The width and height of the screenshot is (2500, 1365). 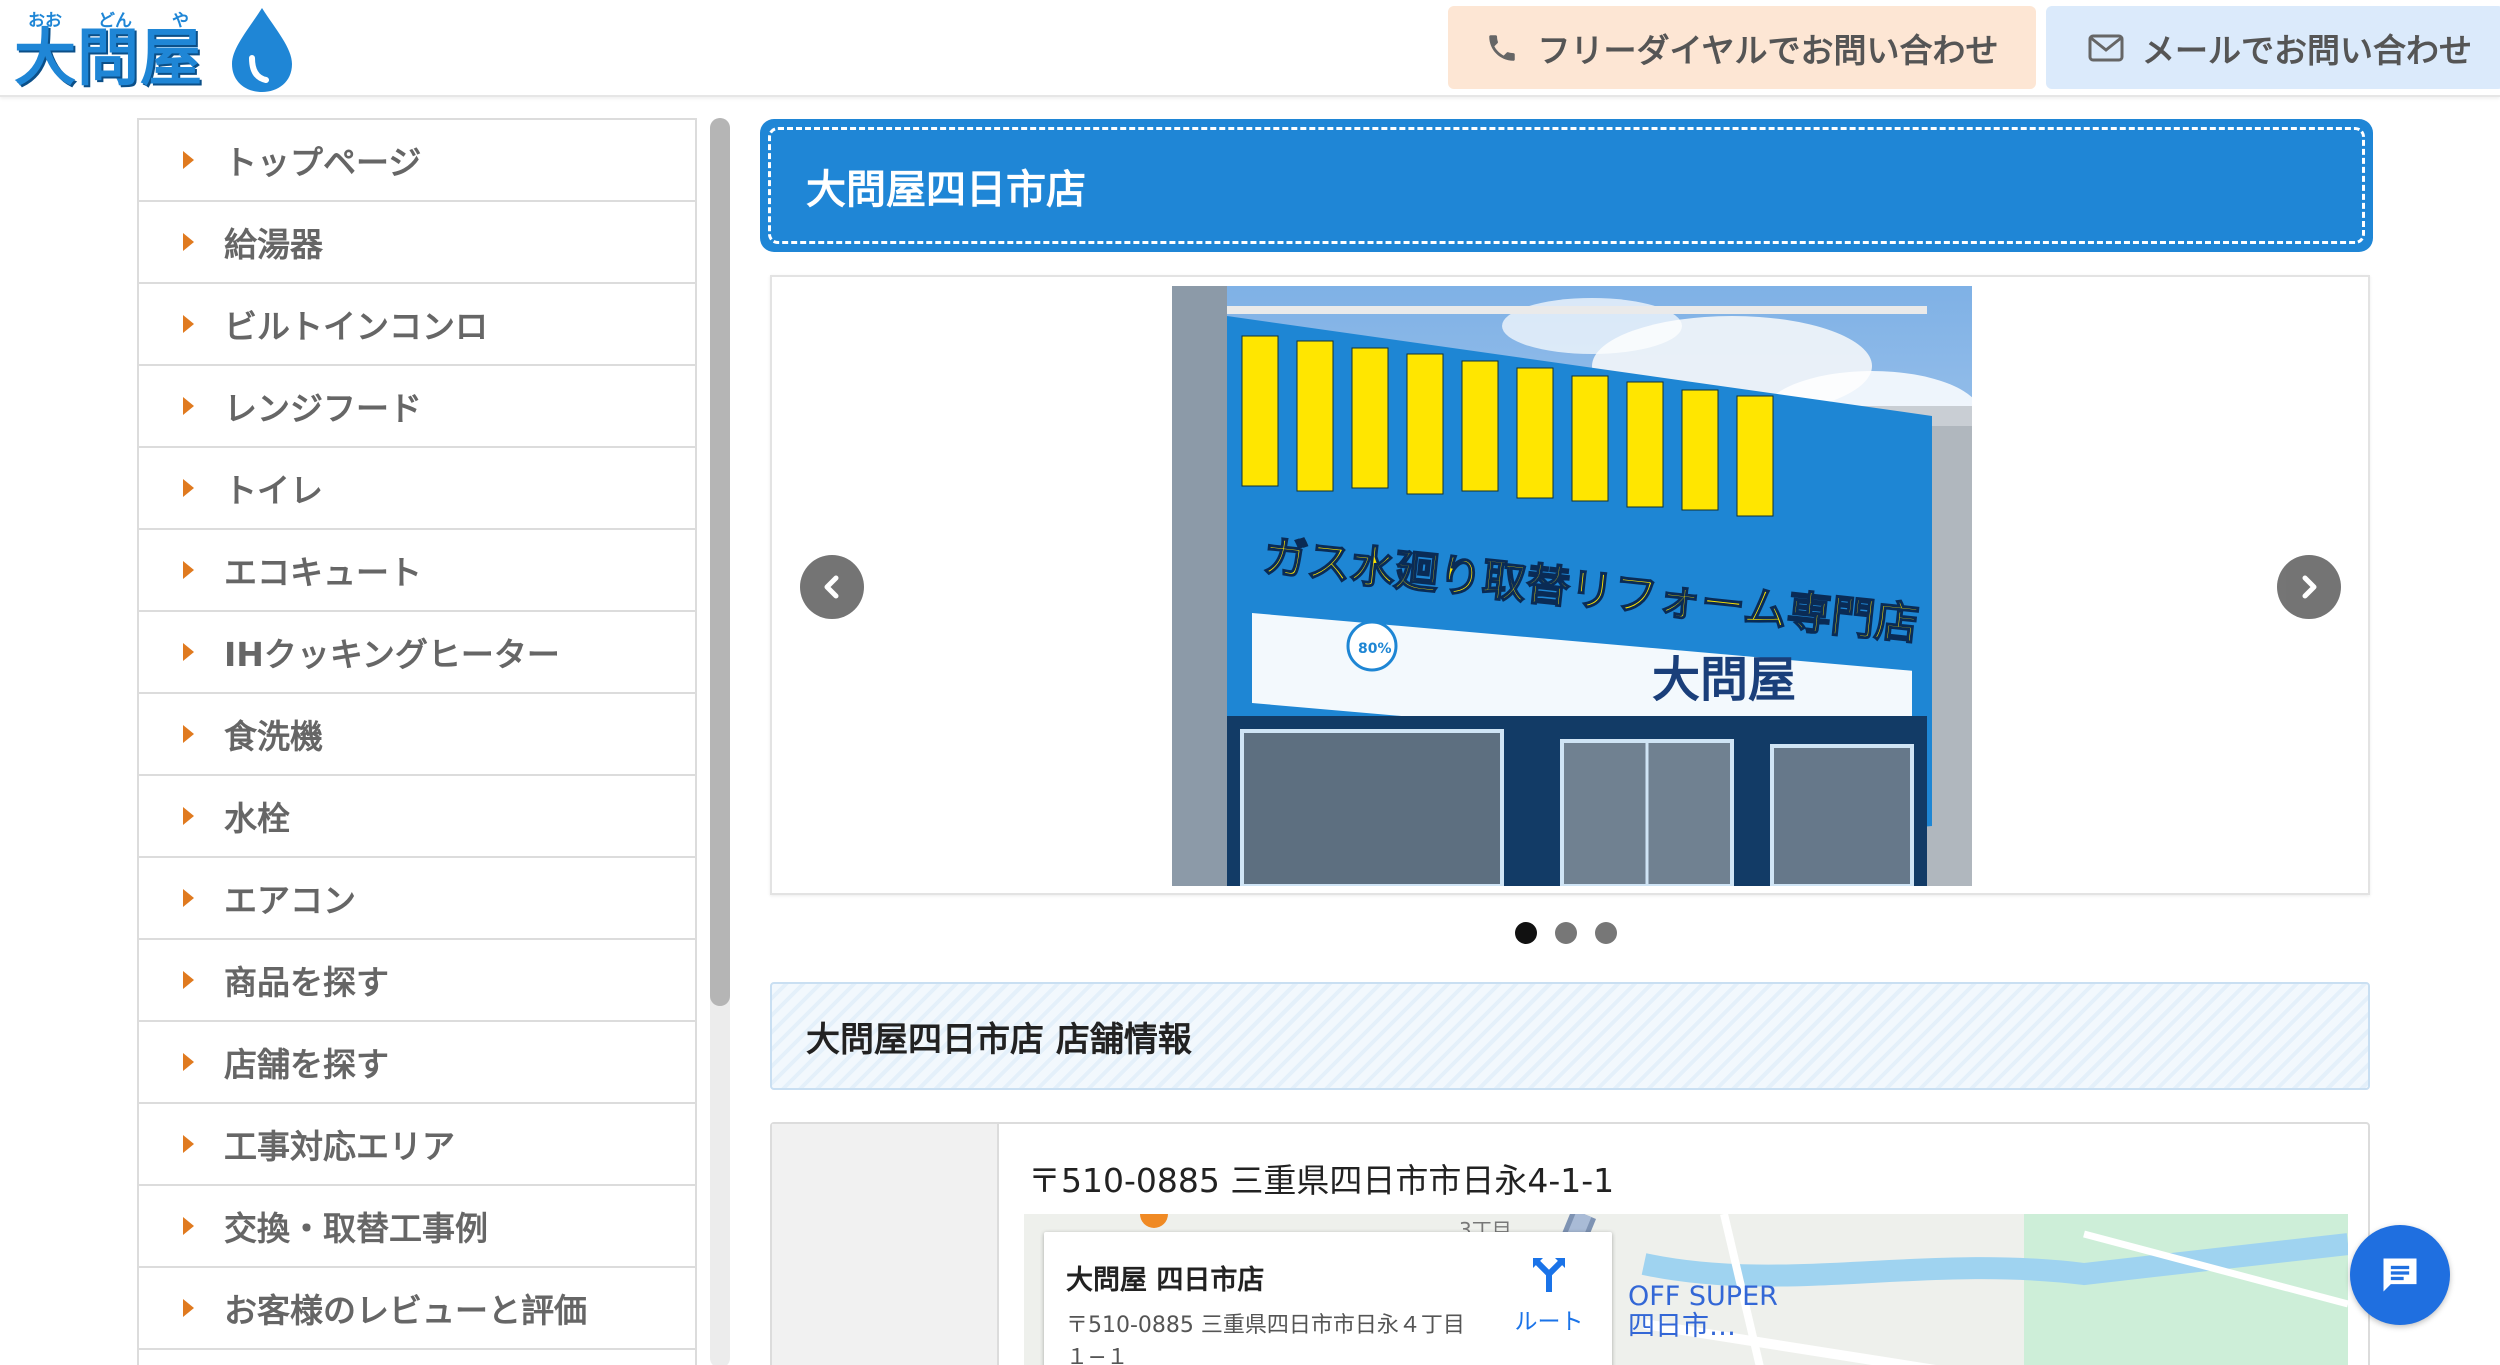 I want to click on freedial-contact-button: フリーダイヤルでお問い合わせ, so click(x=1742, y=47).